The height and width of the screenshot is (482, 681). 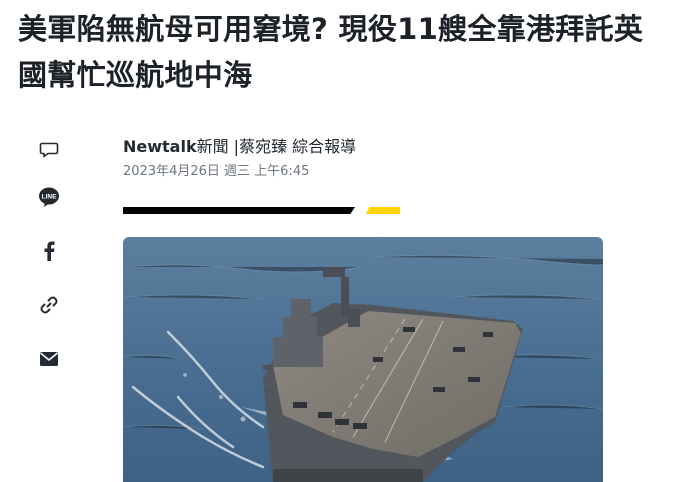 What do you see at coordinates (216, 171) in the screenshot?
I see `article-timestamp: 2023年4月26日 週三 上午6:45` at bounding box center [216, 171].